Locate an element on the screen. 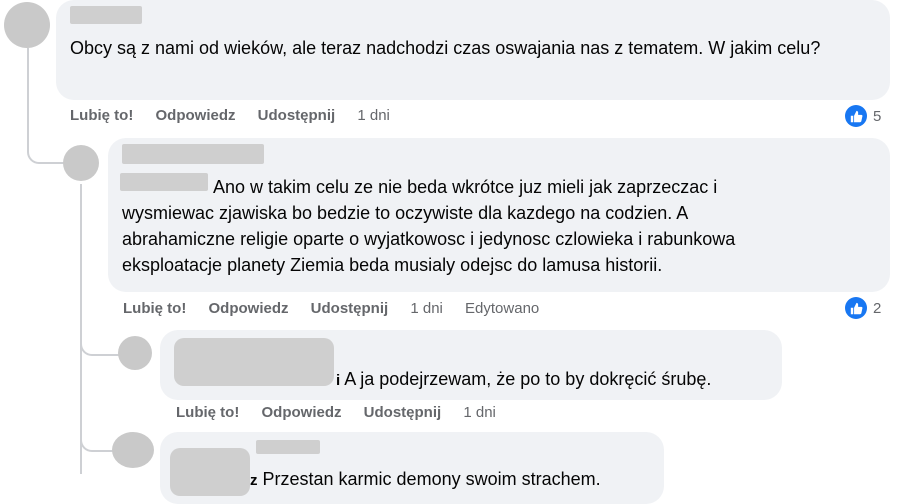  reaction-count: 2 is located at coordinates (863, 308).